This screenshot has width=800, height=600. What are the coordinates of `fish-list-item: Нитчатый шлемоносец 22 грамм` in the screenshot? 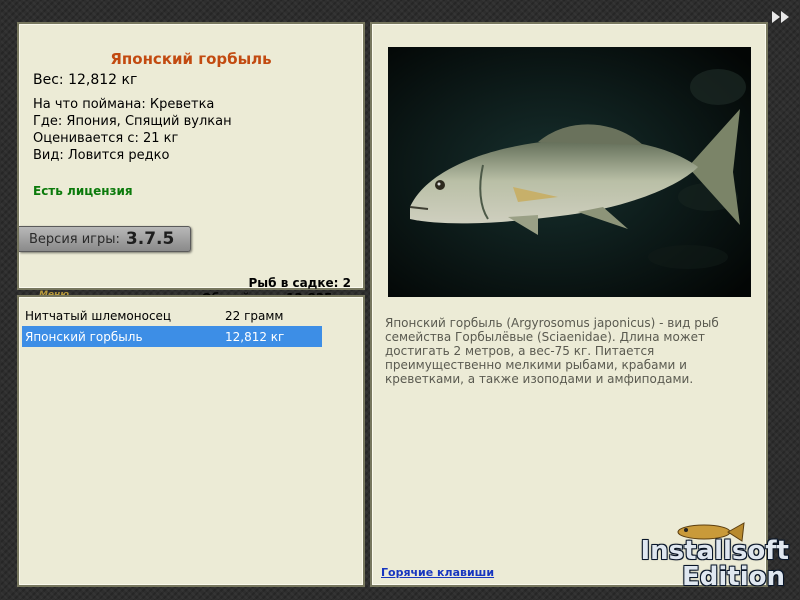 It's located at (172, 315).